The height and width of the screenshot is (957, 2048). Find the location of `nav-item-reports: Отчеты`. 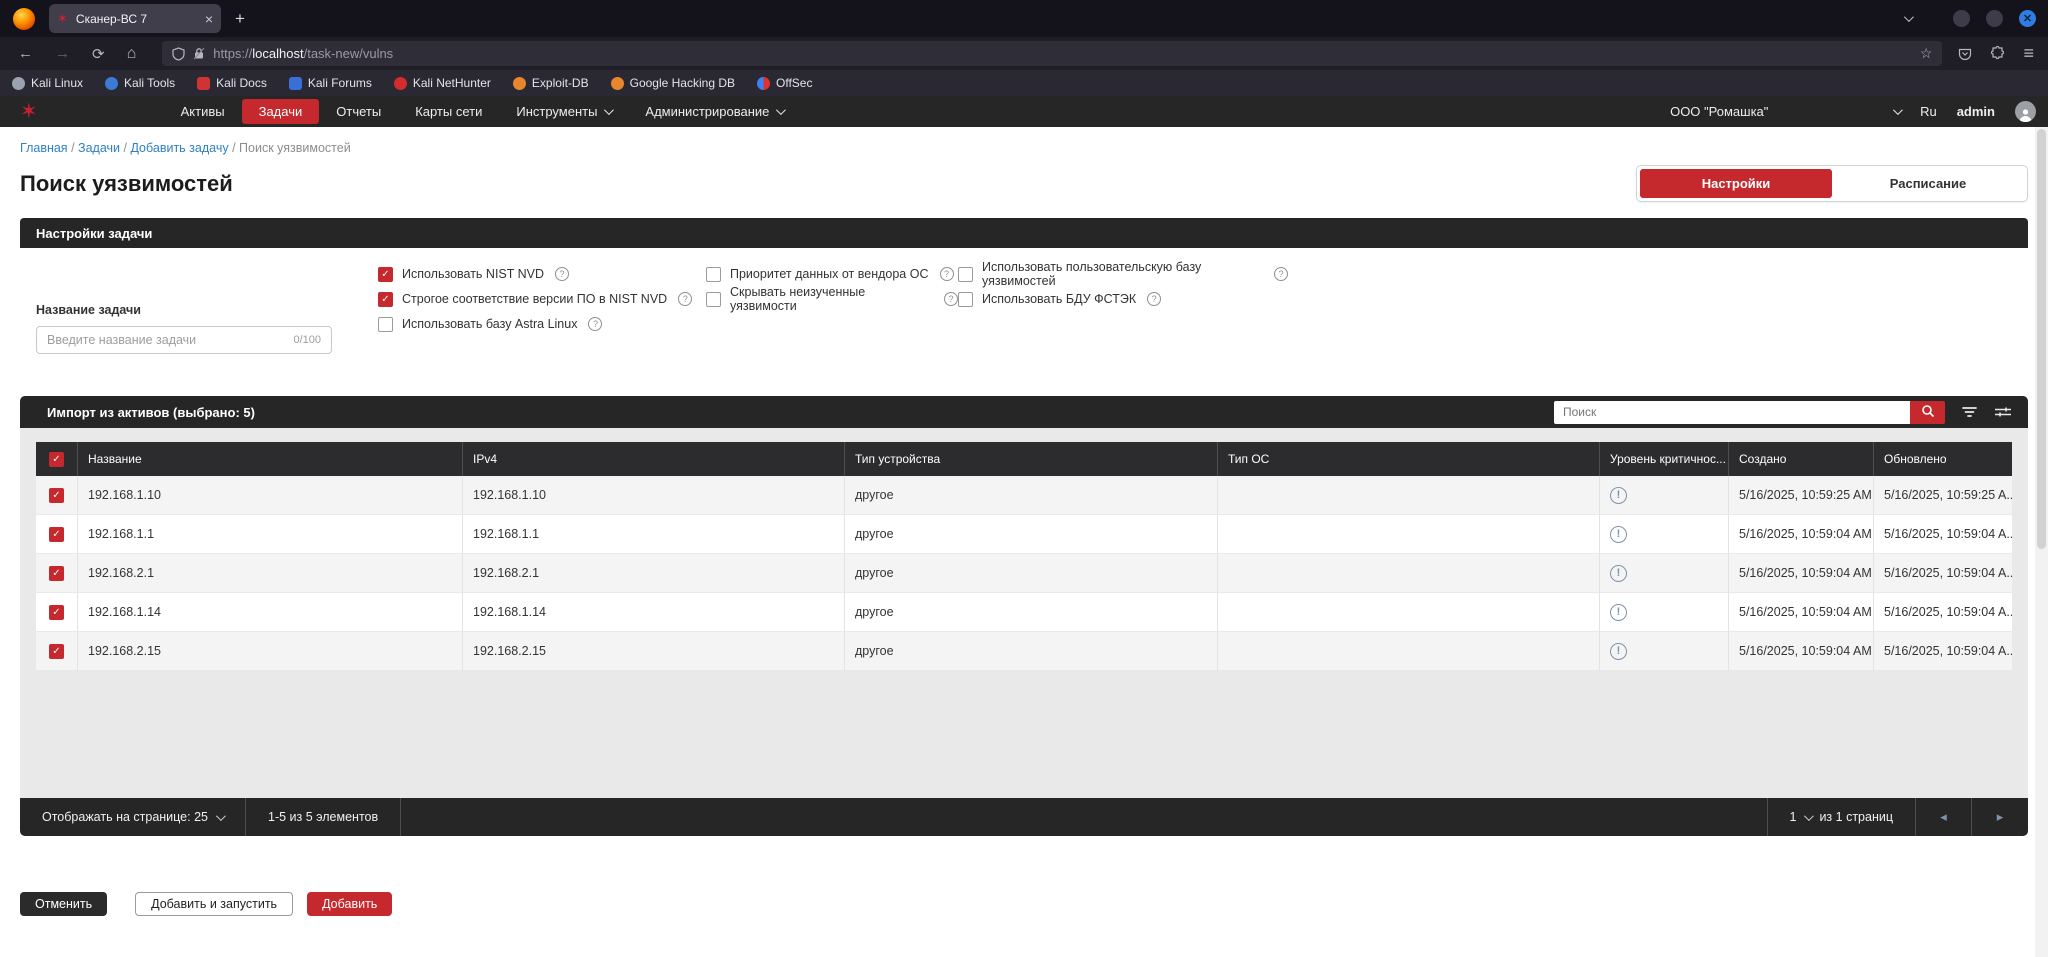

nav-item-reports: Отчеты is located at coordinates (358, 111).